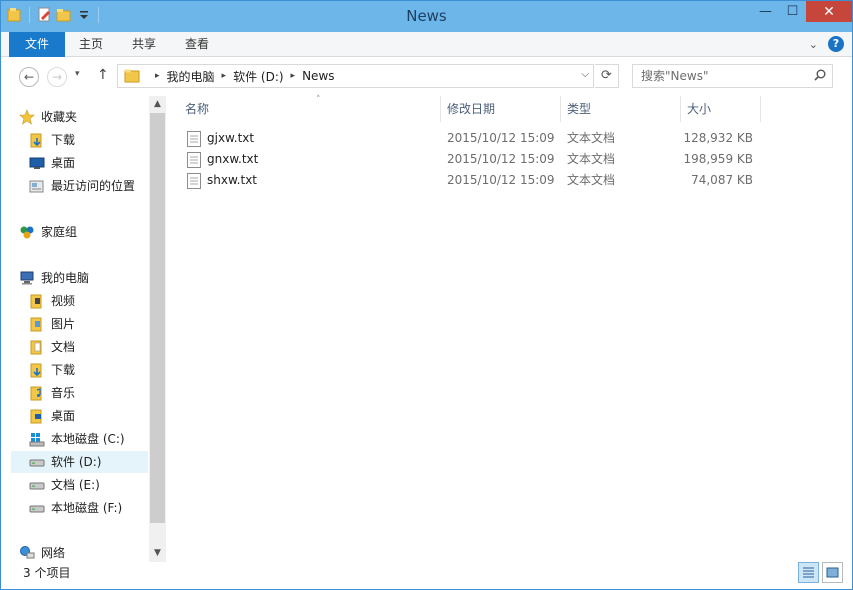 The width and height of the screenshot is (853, 590). I want to click on large-icons-view-button, so click(832, 572).